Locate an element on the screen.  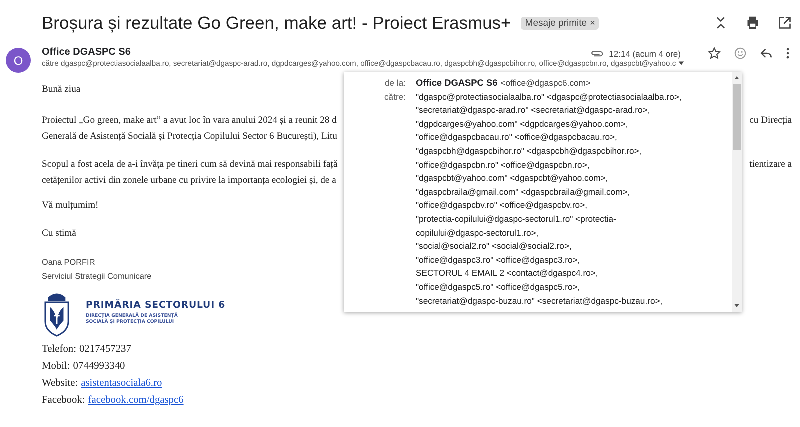
recipient-address: SECTORUL 4 EMAIL 2 <contact@dgaspc4.ro>, is located at coordinates (508, 273).